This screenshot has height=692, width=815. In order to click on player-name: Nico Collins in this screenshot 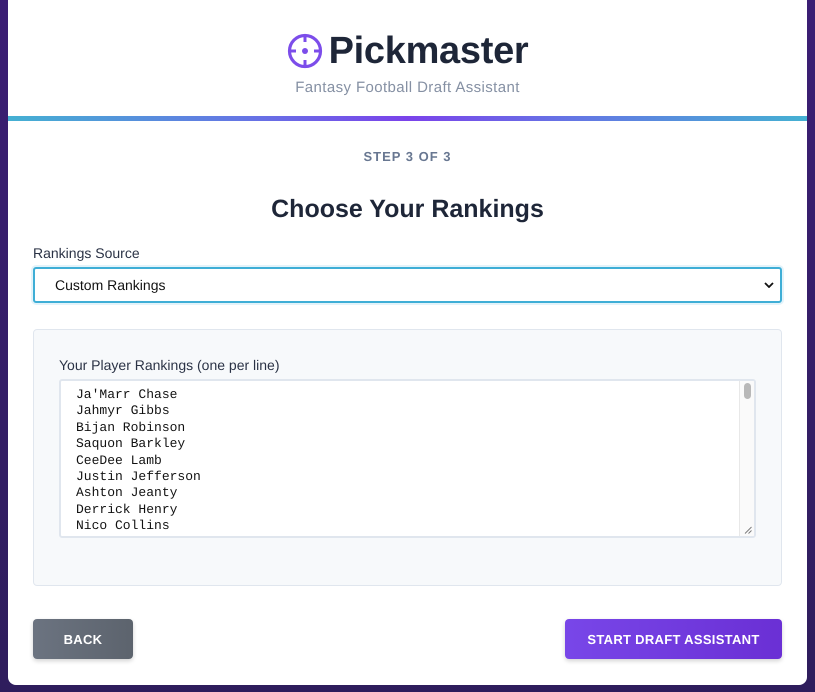, I will do `click(123, 526)`.